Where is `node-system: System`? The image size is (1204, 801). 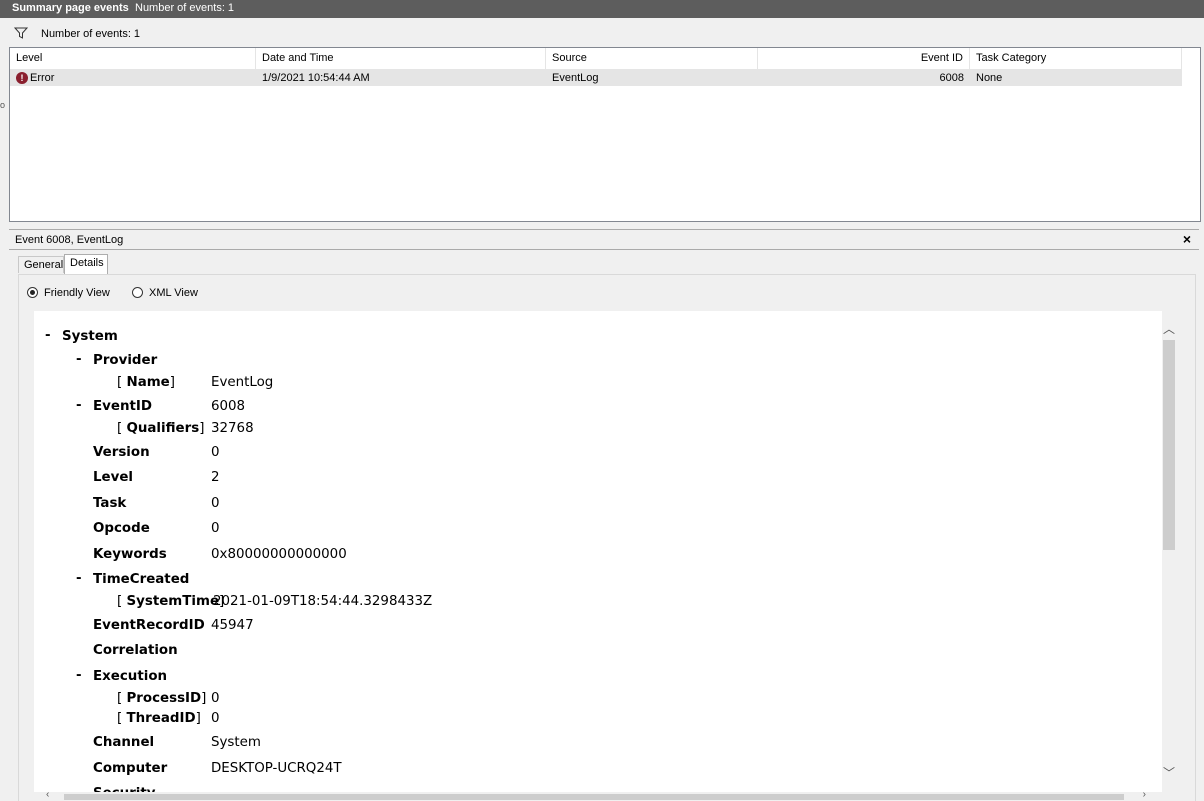
node-system: System is located at coordinates (90, 336).